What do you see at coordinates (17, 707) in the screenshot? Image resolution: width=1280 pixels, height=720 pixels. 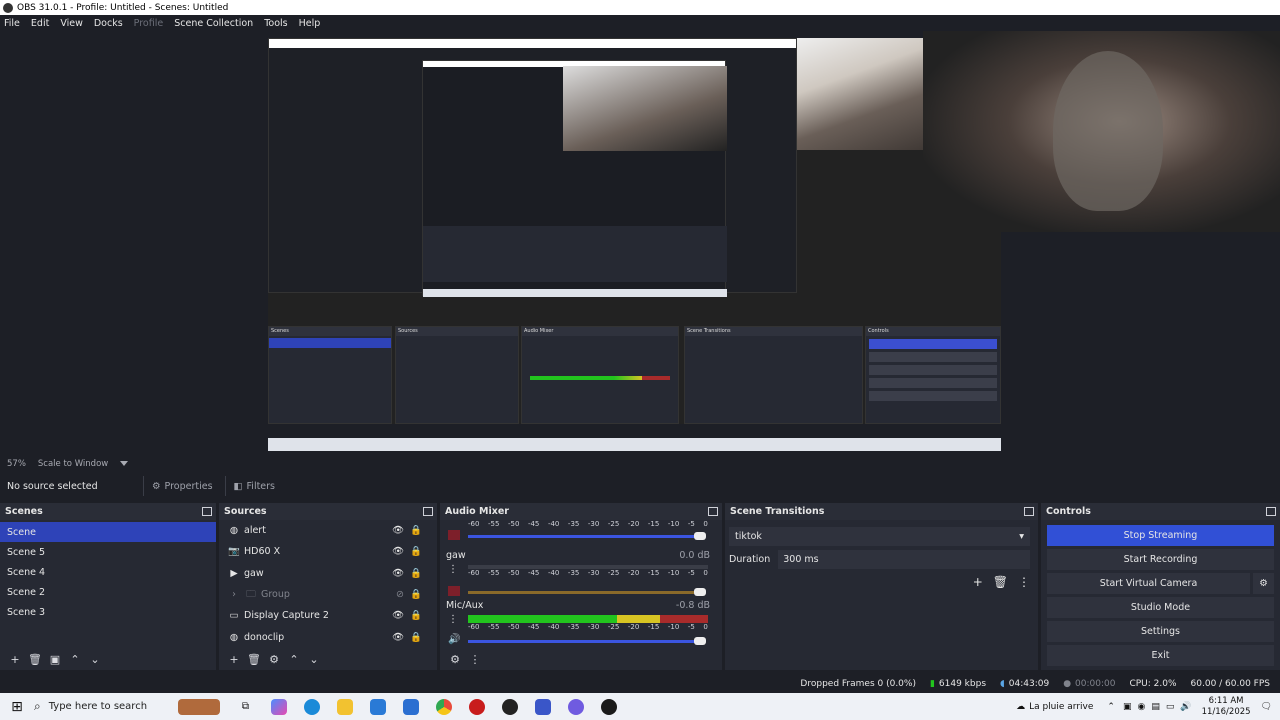 I see `windows-start-icon: ⊞` at bounding box center [17, 707].